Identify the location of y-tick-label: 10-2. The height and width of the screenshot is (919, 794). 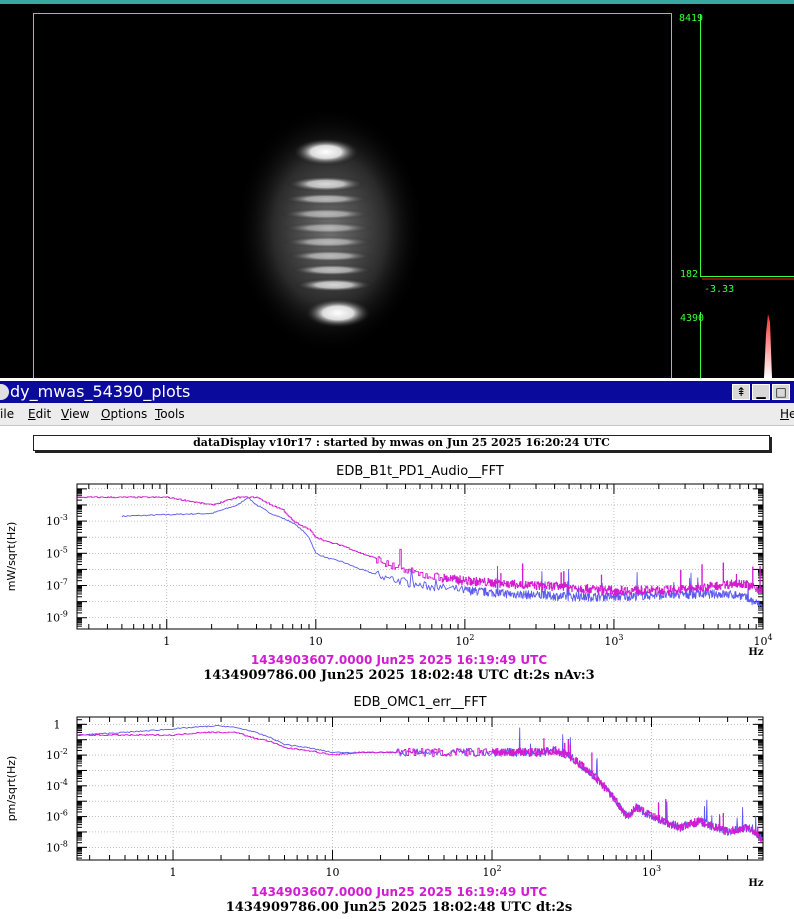
(57, 754).